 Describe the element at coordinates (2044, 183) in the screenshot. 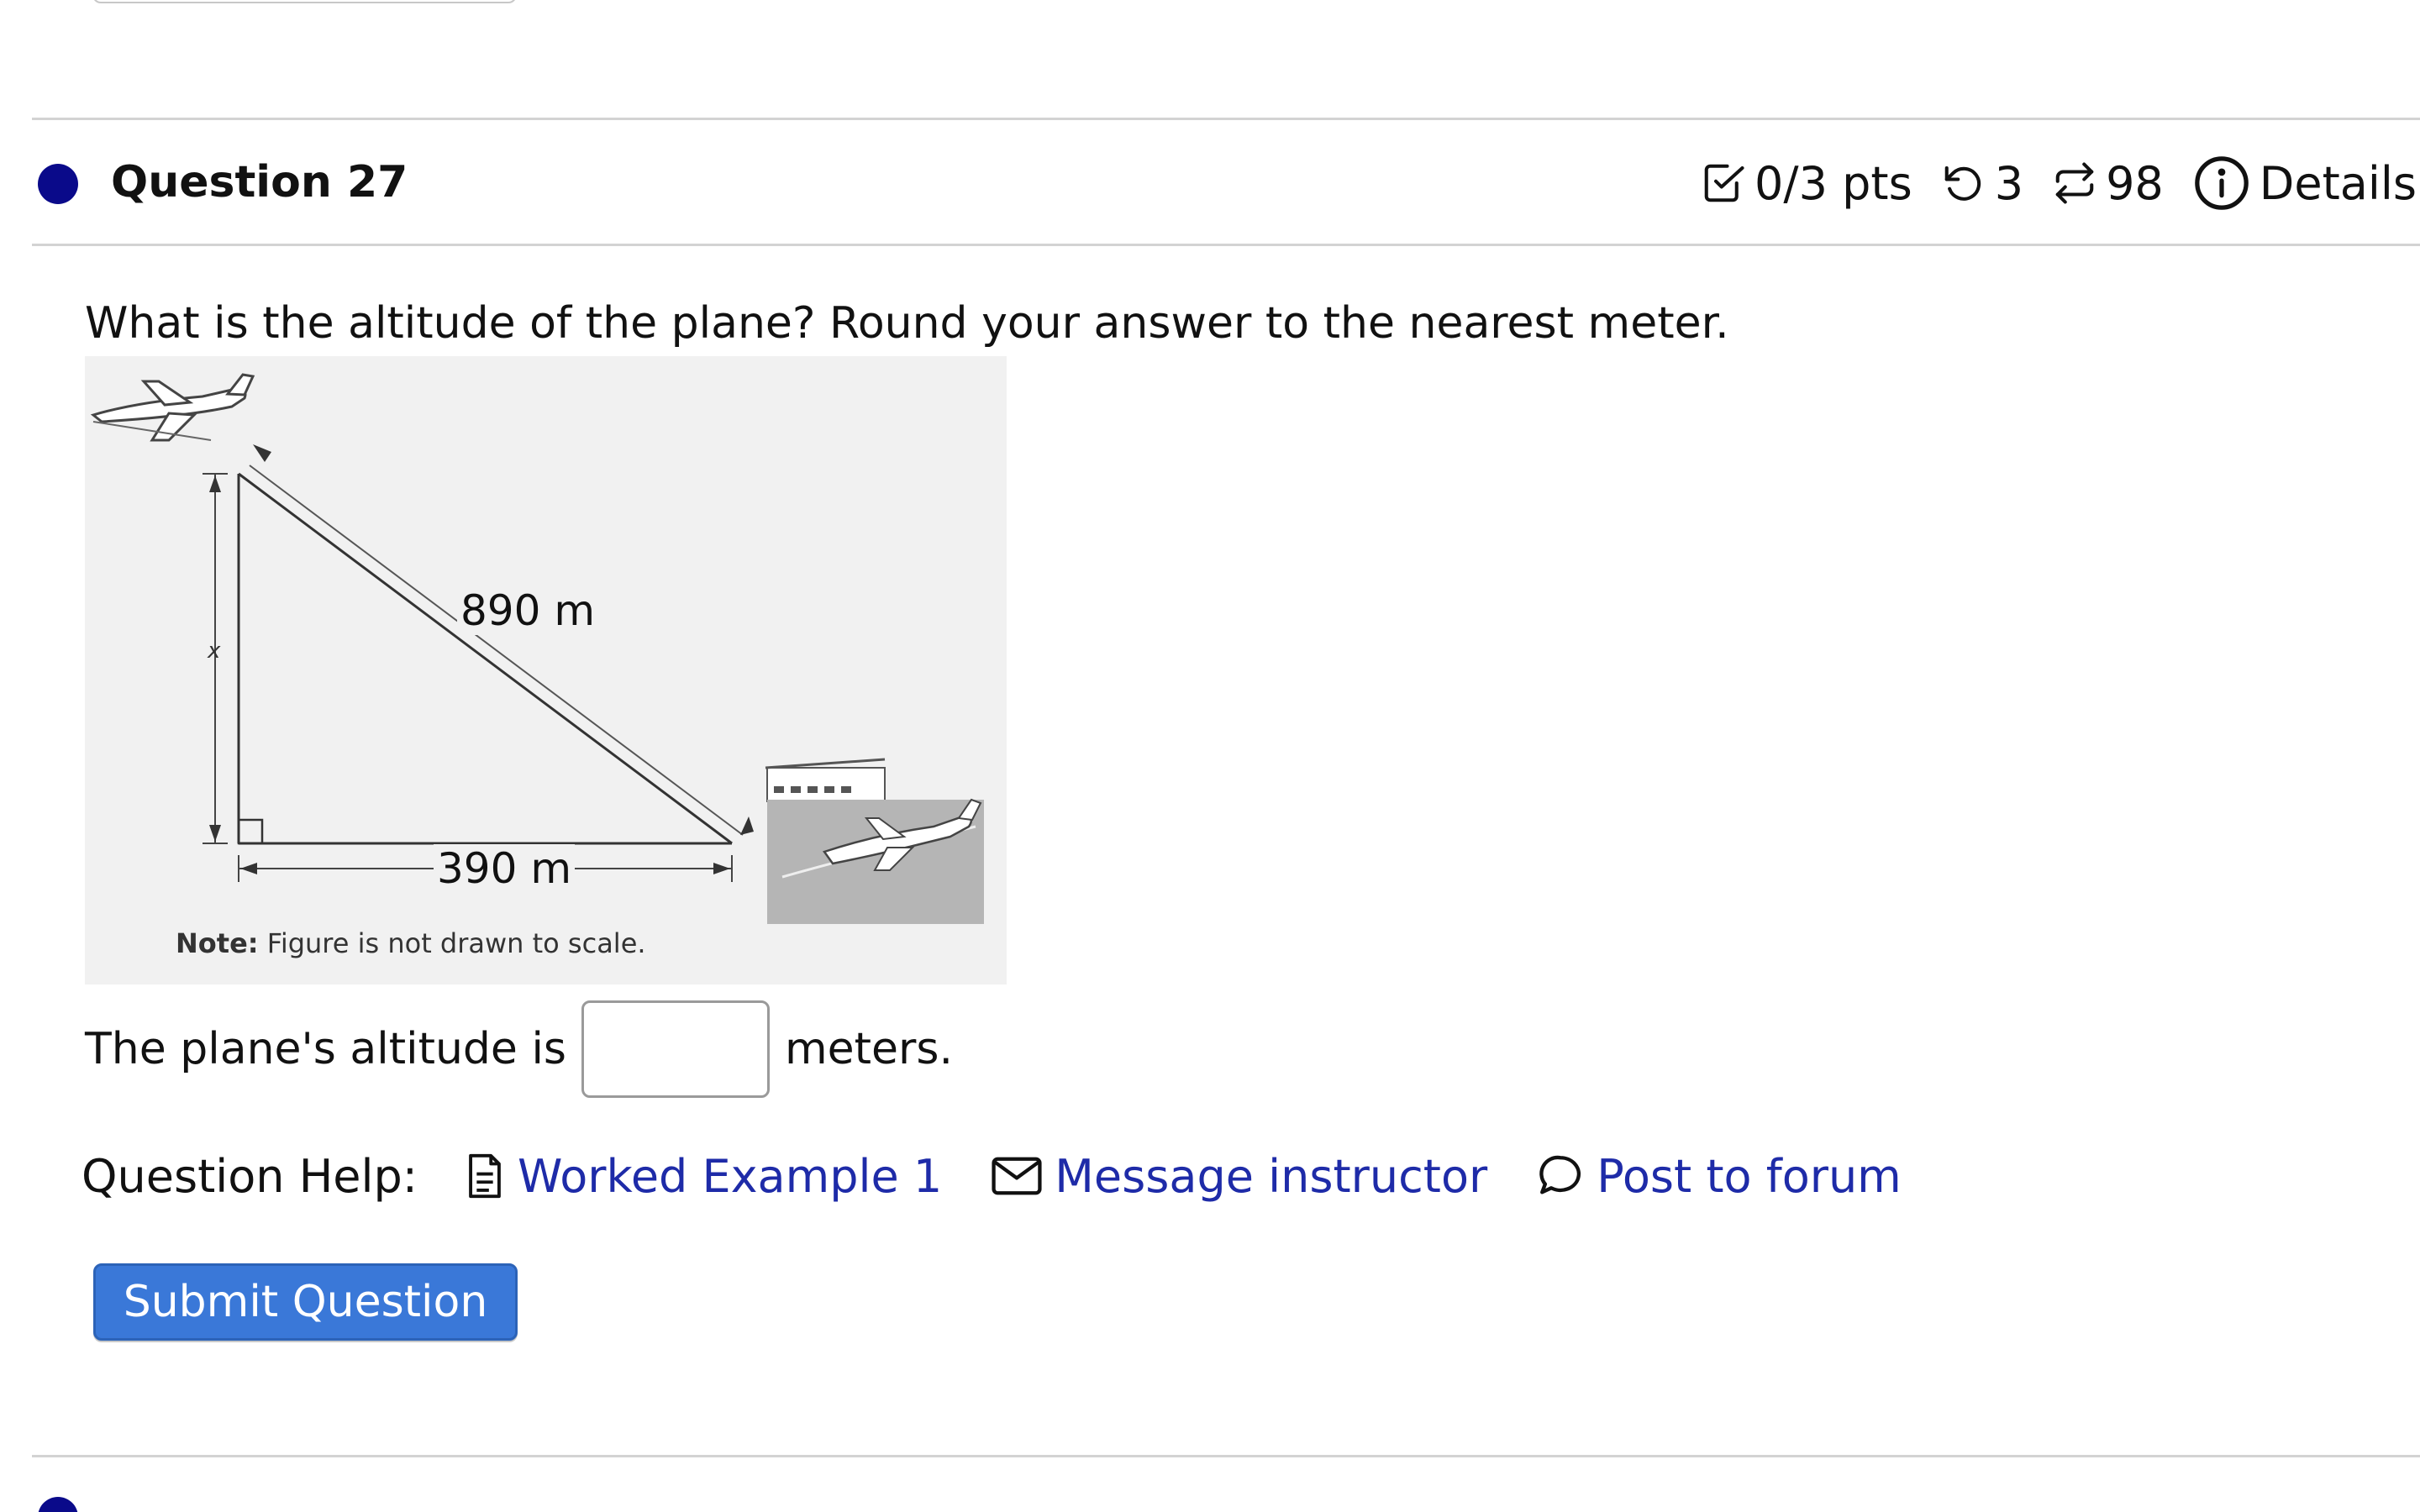

I see `question-meta: 0/3 pts 3 98 Details` at that location.